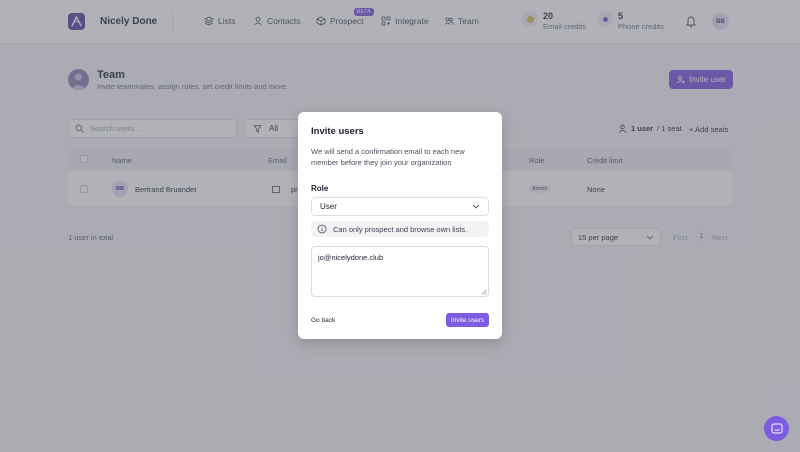 This screenshot has height=452, width=800. I want to click on role-info-text: Can only prospect and browse own lists., so click(400, 229).